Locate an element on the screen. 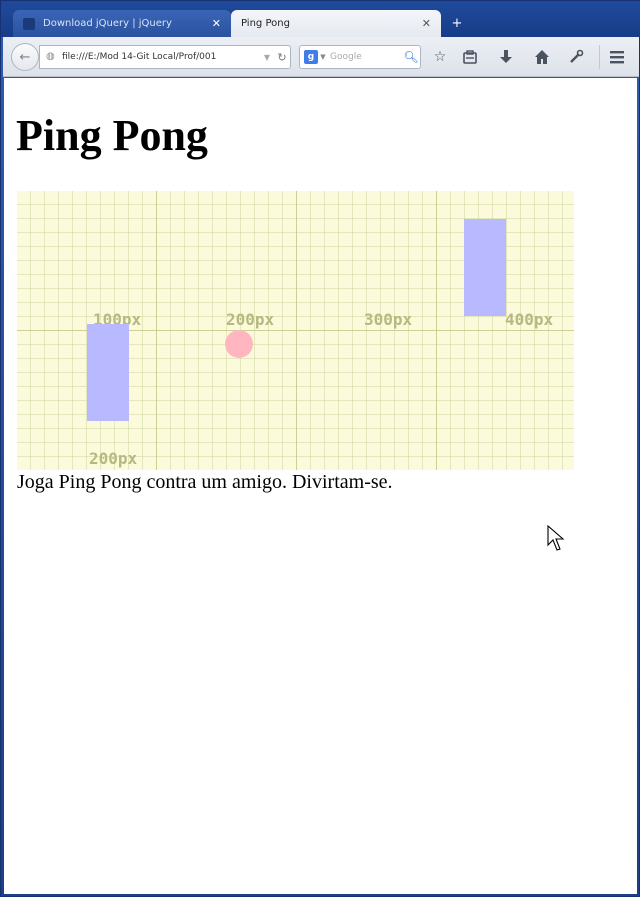  tab-title: Download jQuery | jQuery is located at coordinates (107, 23).